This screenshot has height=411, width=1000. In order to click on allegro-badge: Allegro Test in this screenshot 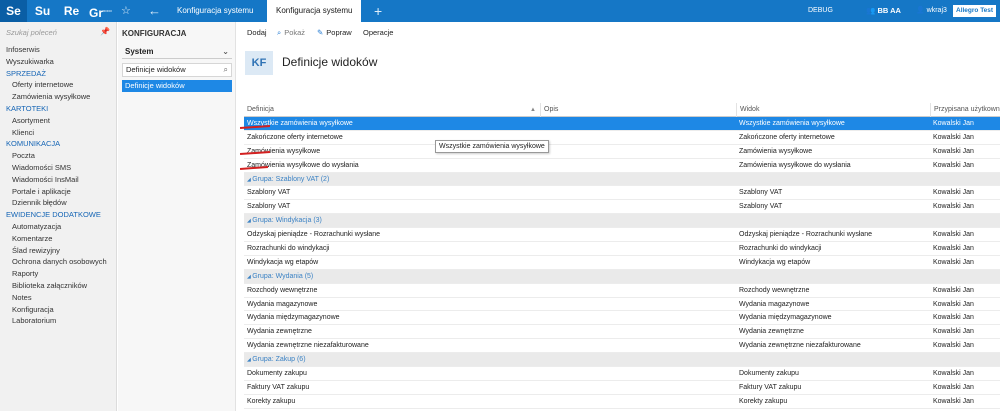, I will do `click(975, 11)`.